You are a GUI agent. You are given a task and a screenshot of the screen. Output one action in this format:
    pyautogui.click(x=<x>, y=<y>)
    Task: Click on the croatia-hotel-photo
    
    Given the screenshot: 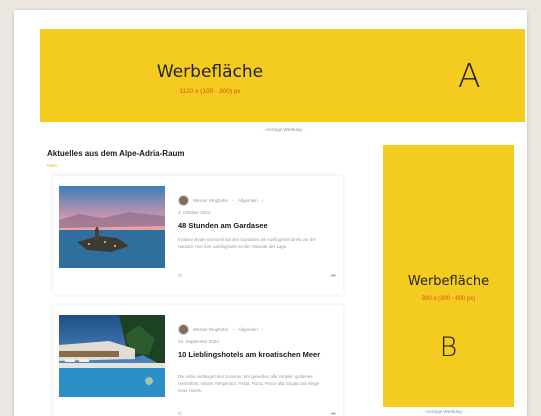 What is the action you would take?
    pyautogui.click(x=112, y=356)
    